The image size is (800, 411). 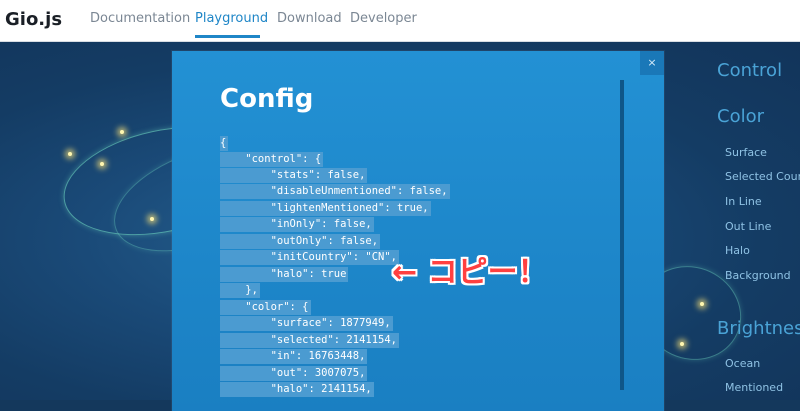 I want to click on code-line: "control": {, so click(x=272, y=159).